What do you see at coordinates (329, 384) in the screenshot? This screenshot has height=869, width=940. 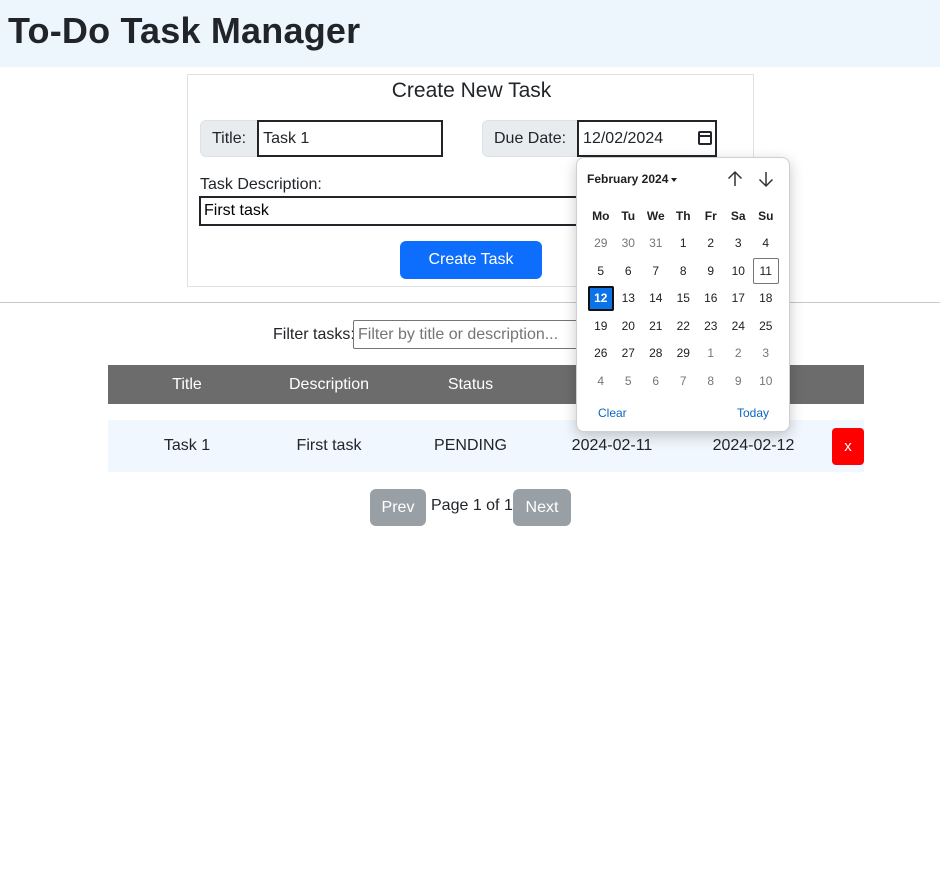 I see `column-header-description: Description` at bounding box center [329, 384].